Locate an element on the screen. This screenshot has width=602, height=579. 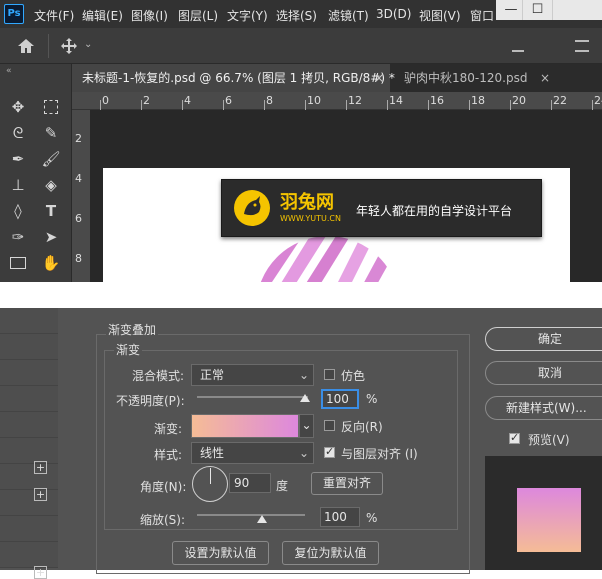
section-title: 渐变叠加 is located at coordinates (132, 329).